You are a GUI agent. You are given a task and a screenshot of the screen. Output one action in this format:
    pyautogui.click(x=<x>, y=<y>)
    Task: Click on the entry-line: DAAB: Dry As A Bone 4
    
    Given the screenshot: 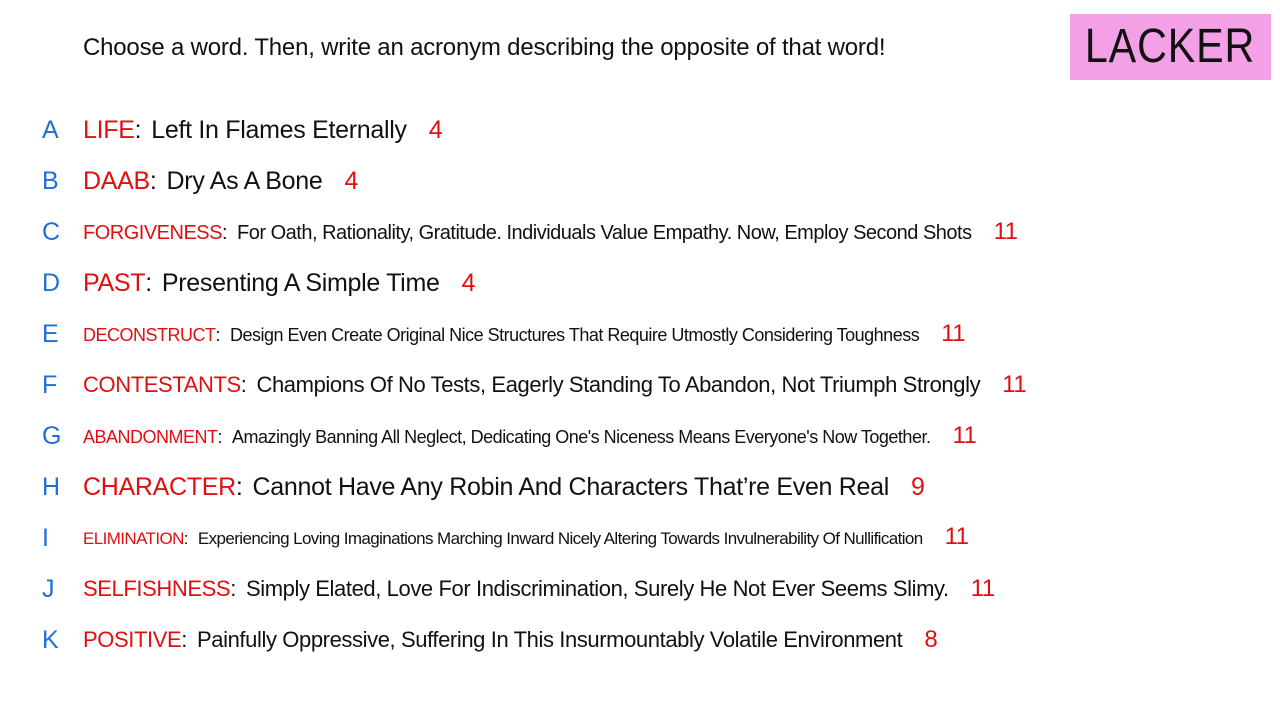 What is the action you would take?
    pyautogui.click(x=220, y=181)
    